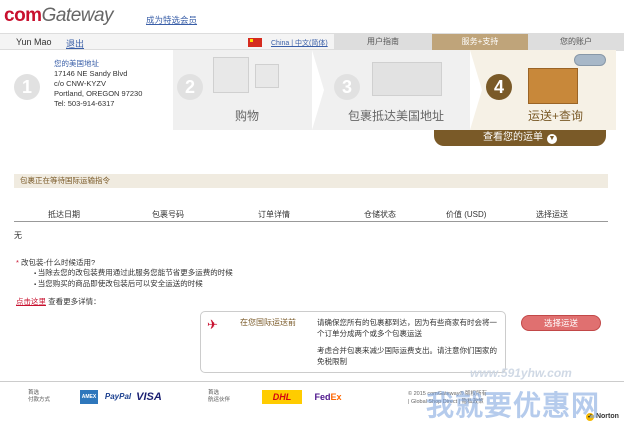 The width and height of the screenshot is (624, 425). I want to click on column-header-arrival-date: 抵达日期, so click(64, 214).